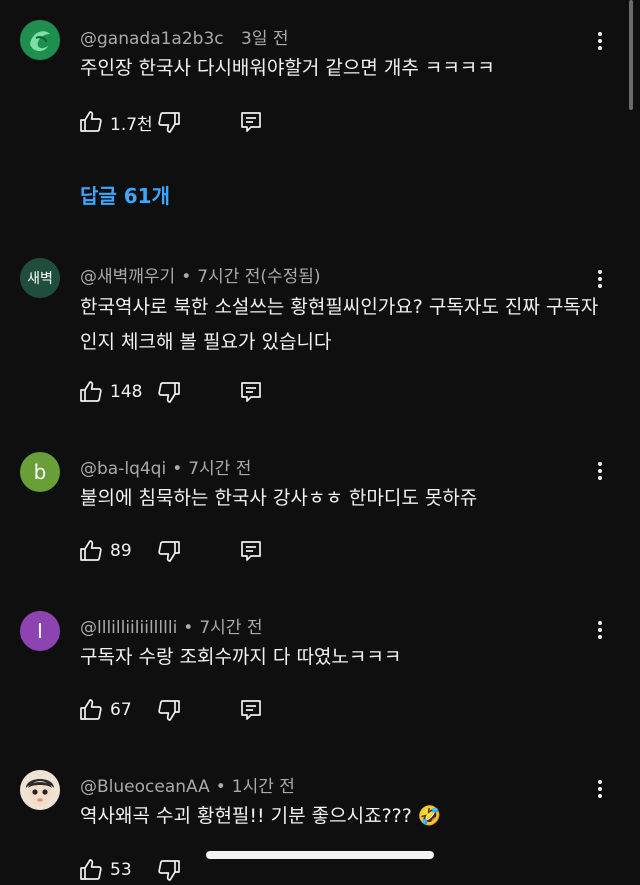  What do you see at coordinates (241, 657) in the screenshot?
I see `comment-text: 구독자 수랑 조회수까지 다 따였노ㅋㅋㅋ` at bounding box center [241, 657].